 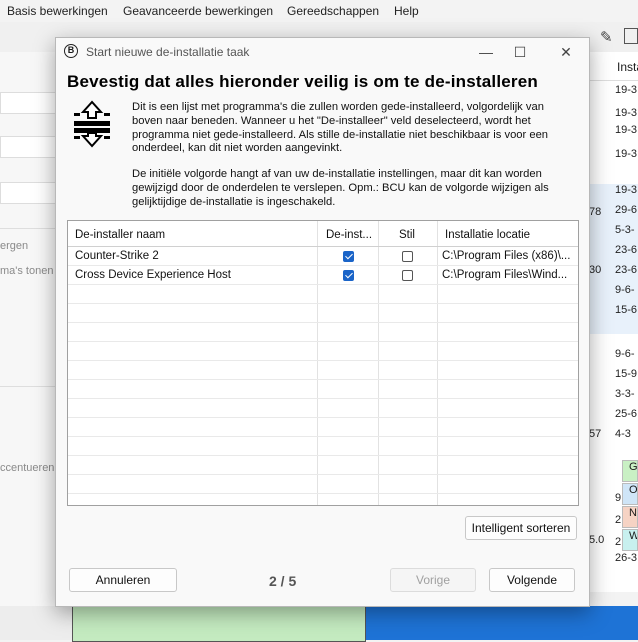 What do you see at coordinates (322, 52) in the screenshot?
I see `title-bar: B Start nieuwe de-installatie taak — ☐ ✕` at bounding box center [322, 52].